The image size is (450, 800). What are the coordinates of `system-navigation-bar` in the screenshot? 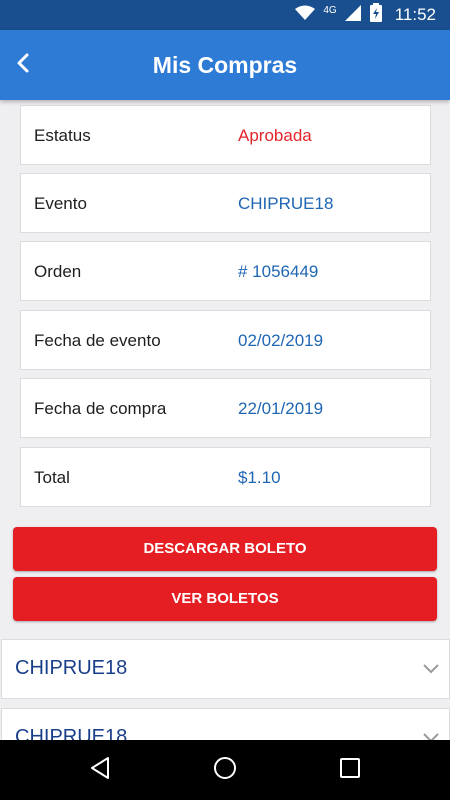 It's located at (225, 770).